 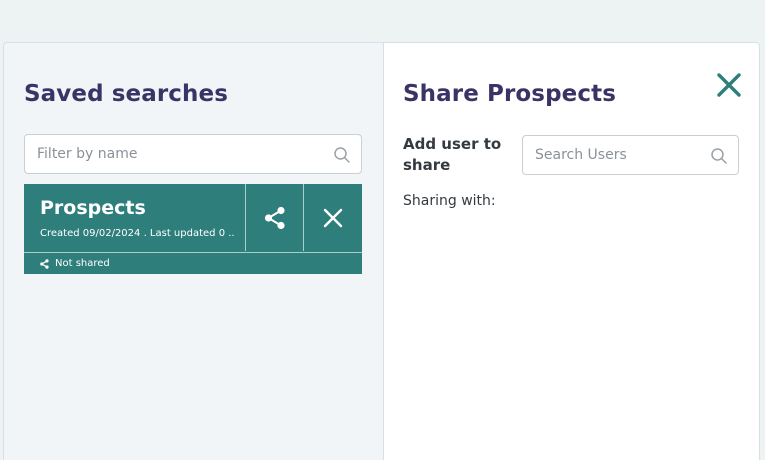 I want to click on add-user-label: Add user to share, so click(x=452, y=154).